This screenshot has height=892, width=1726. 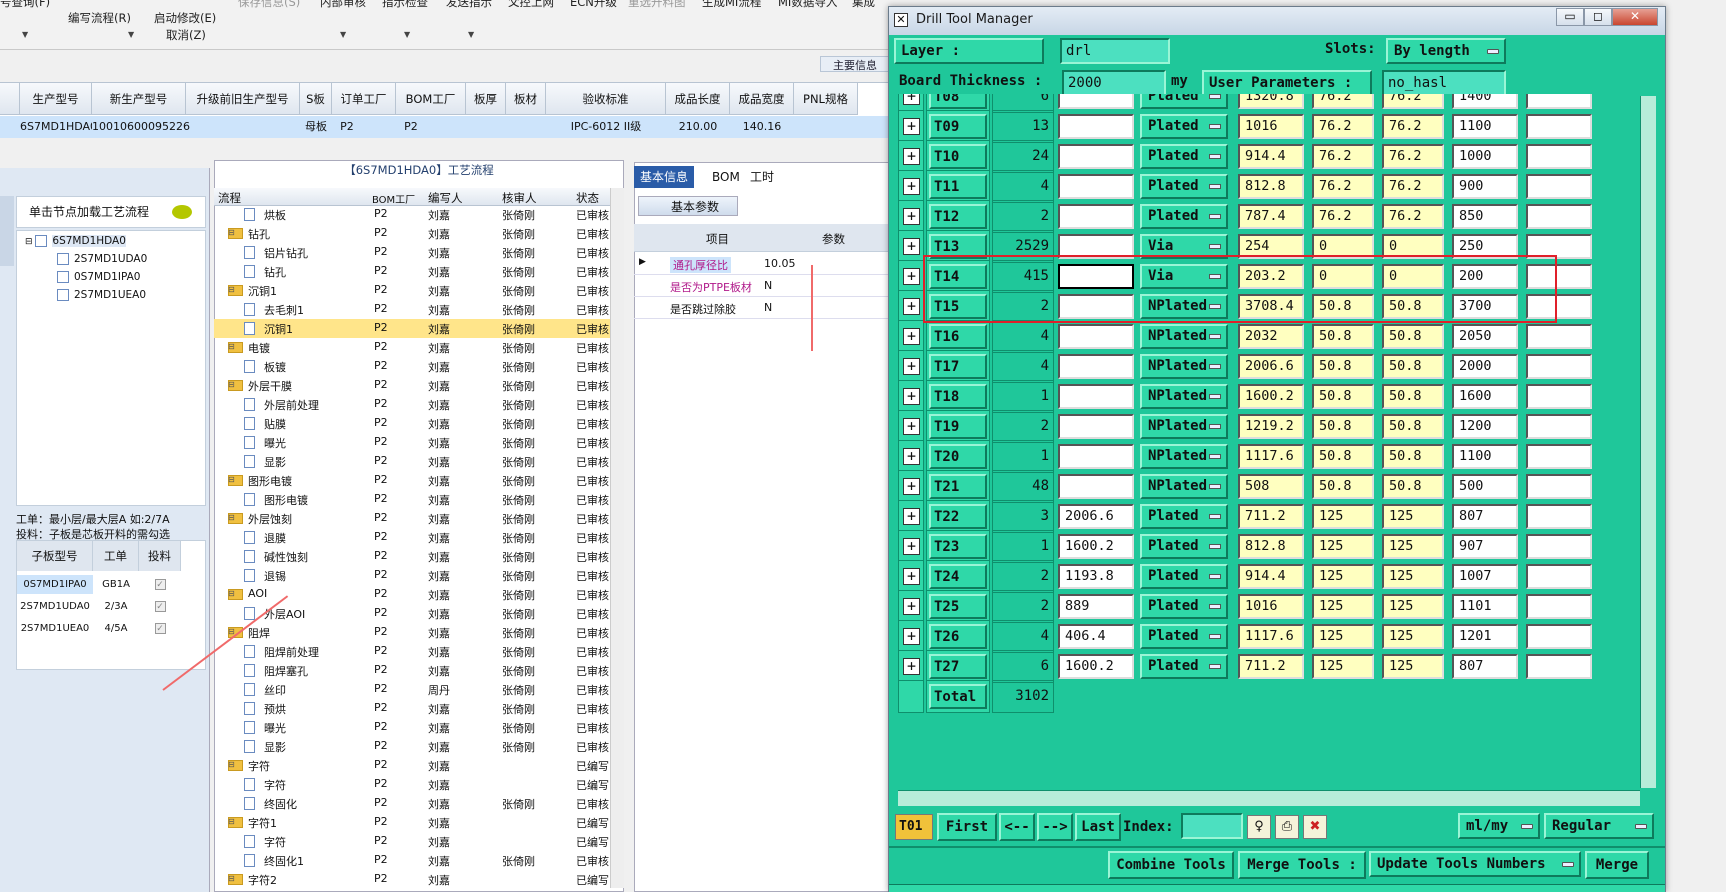 I want to click on tool-row: + T25 2 889 Plated 1016 125 125 1101, so click(x=1267, y=606).